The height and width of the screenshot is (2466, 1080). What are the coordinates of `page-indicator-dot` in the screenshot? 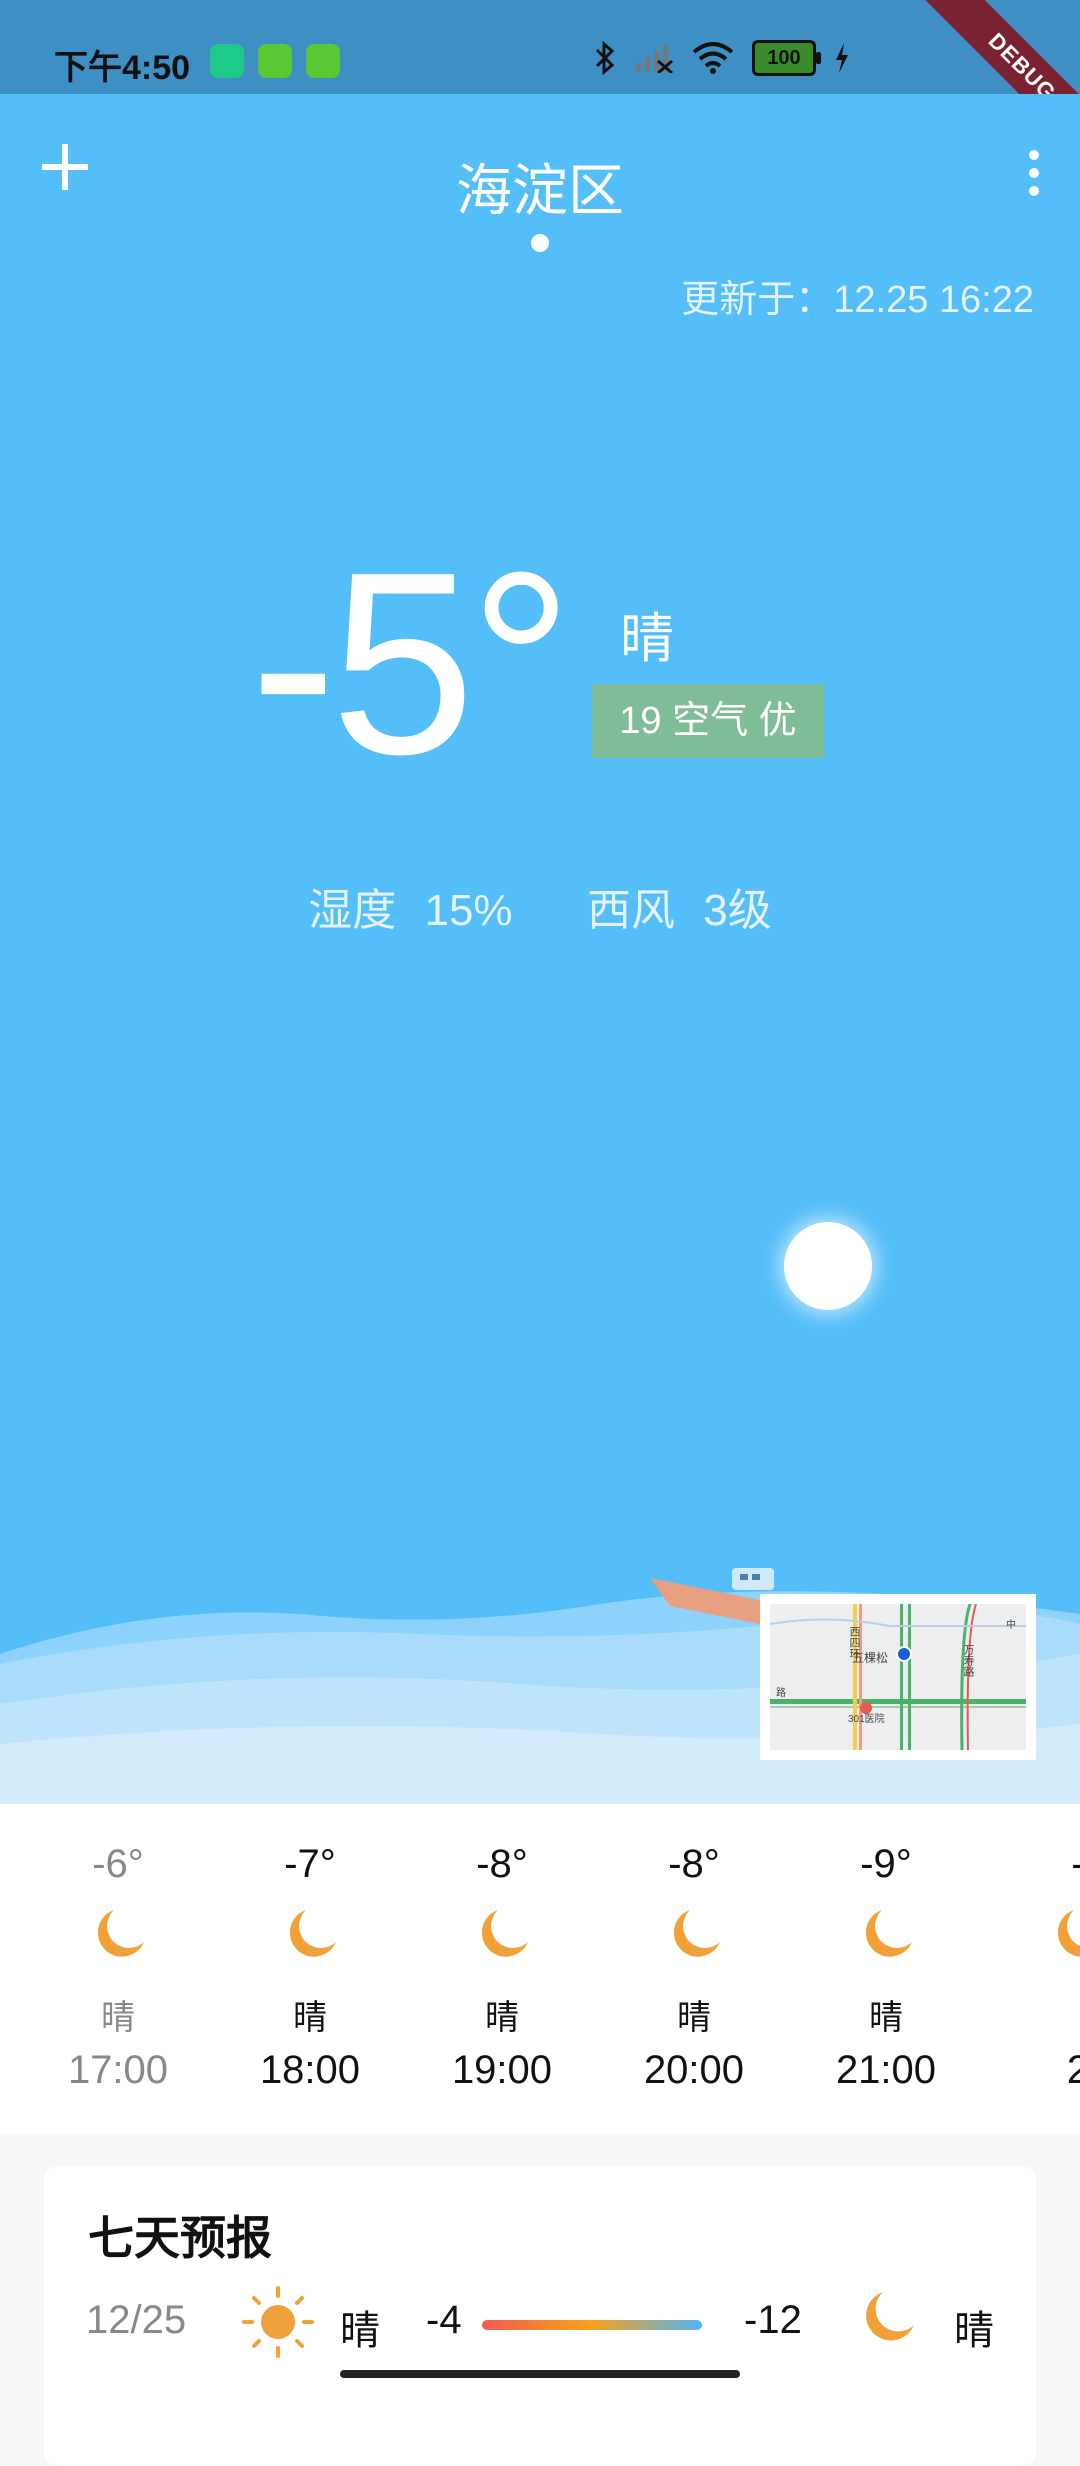 It's located at (540, 243).